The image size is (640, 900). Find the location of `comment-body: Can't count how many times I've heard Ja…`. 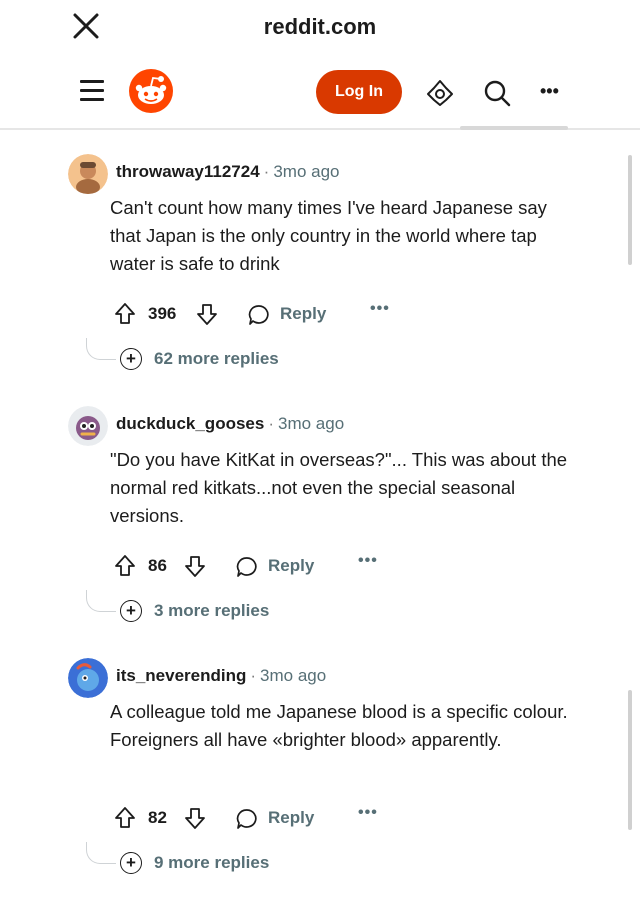

comment-body: Can't count how many times I've heard Ja… is located at coordinates (328, 235).